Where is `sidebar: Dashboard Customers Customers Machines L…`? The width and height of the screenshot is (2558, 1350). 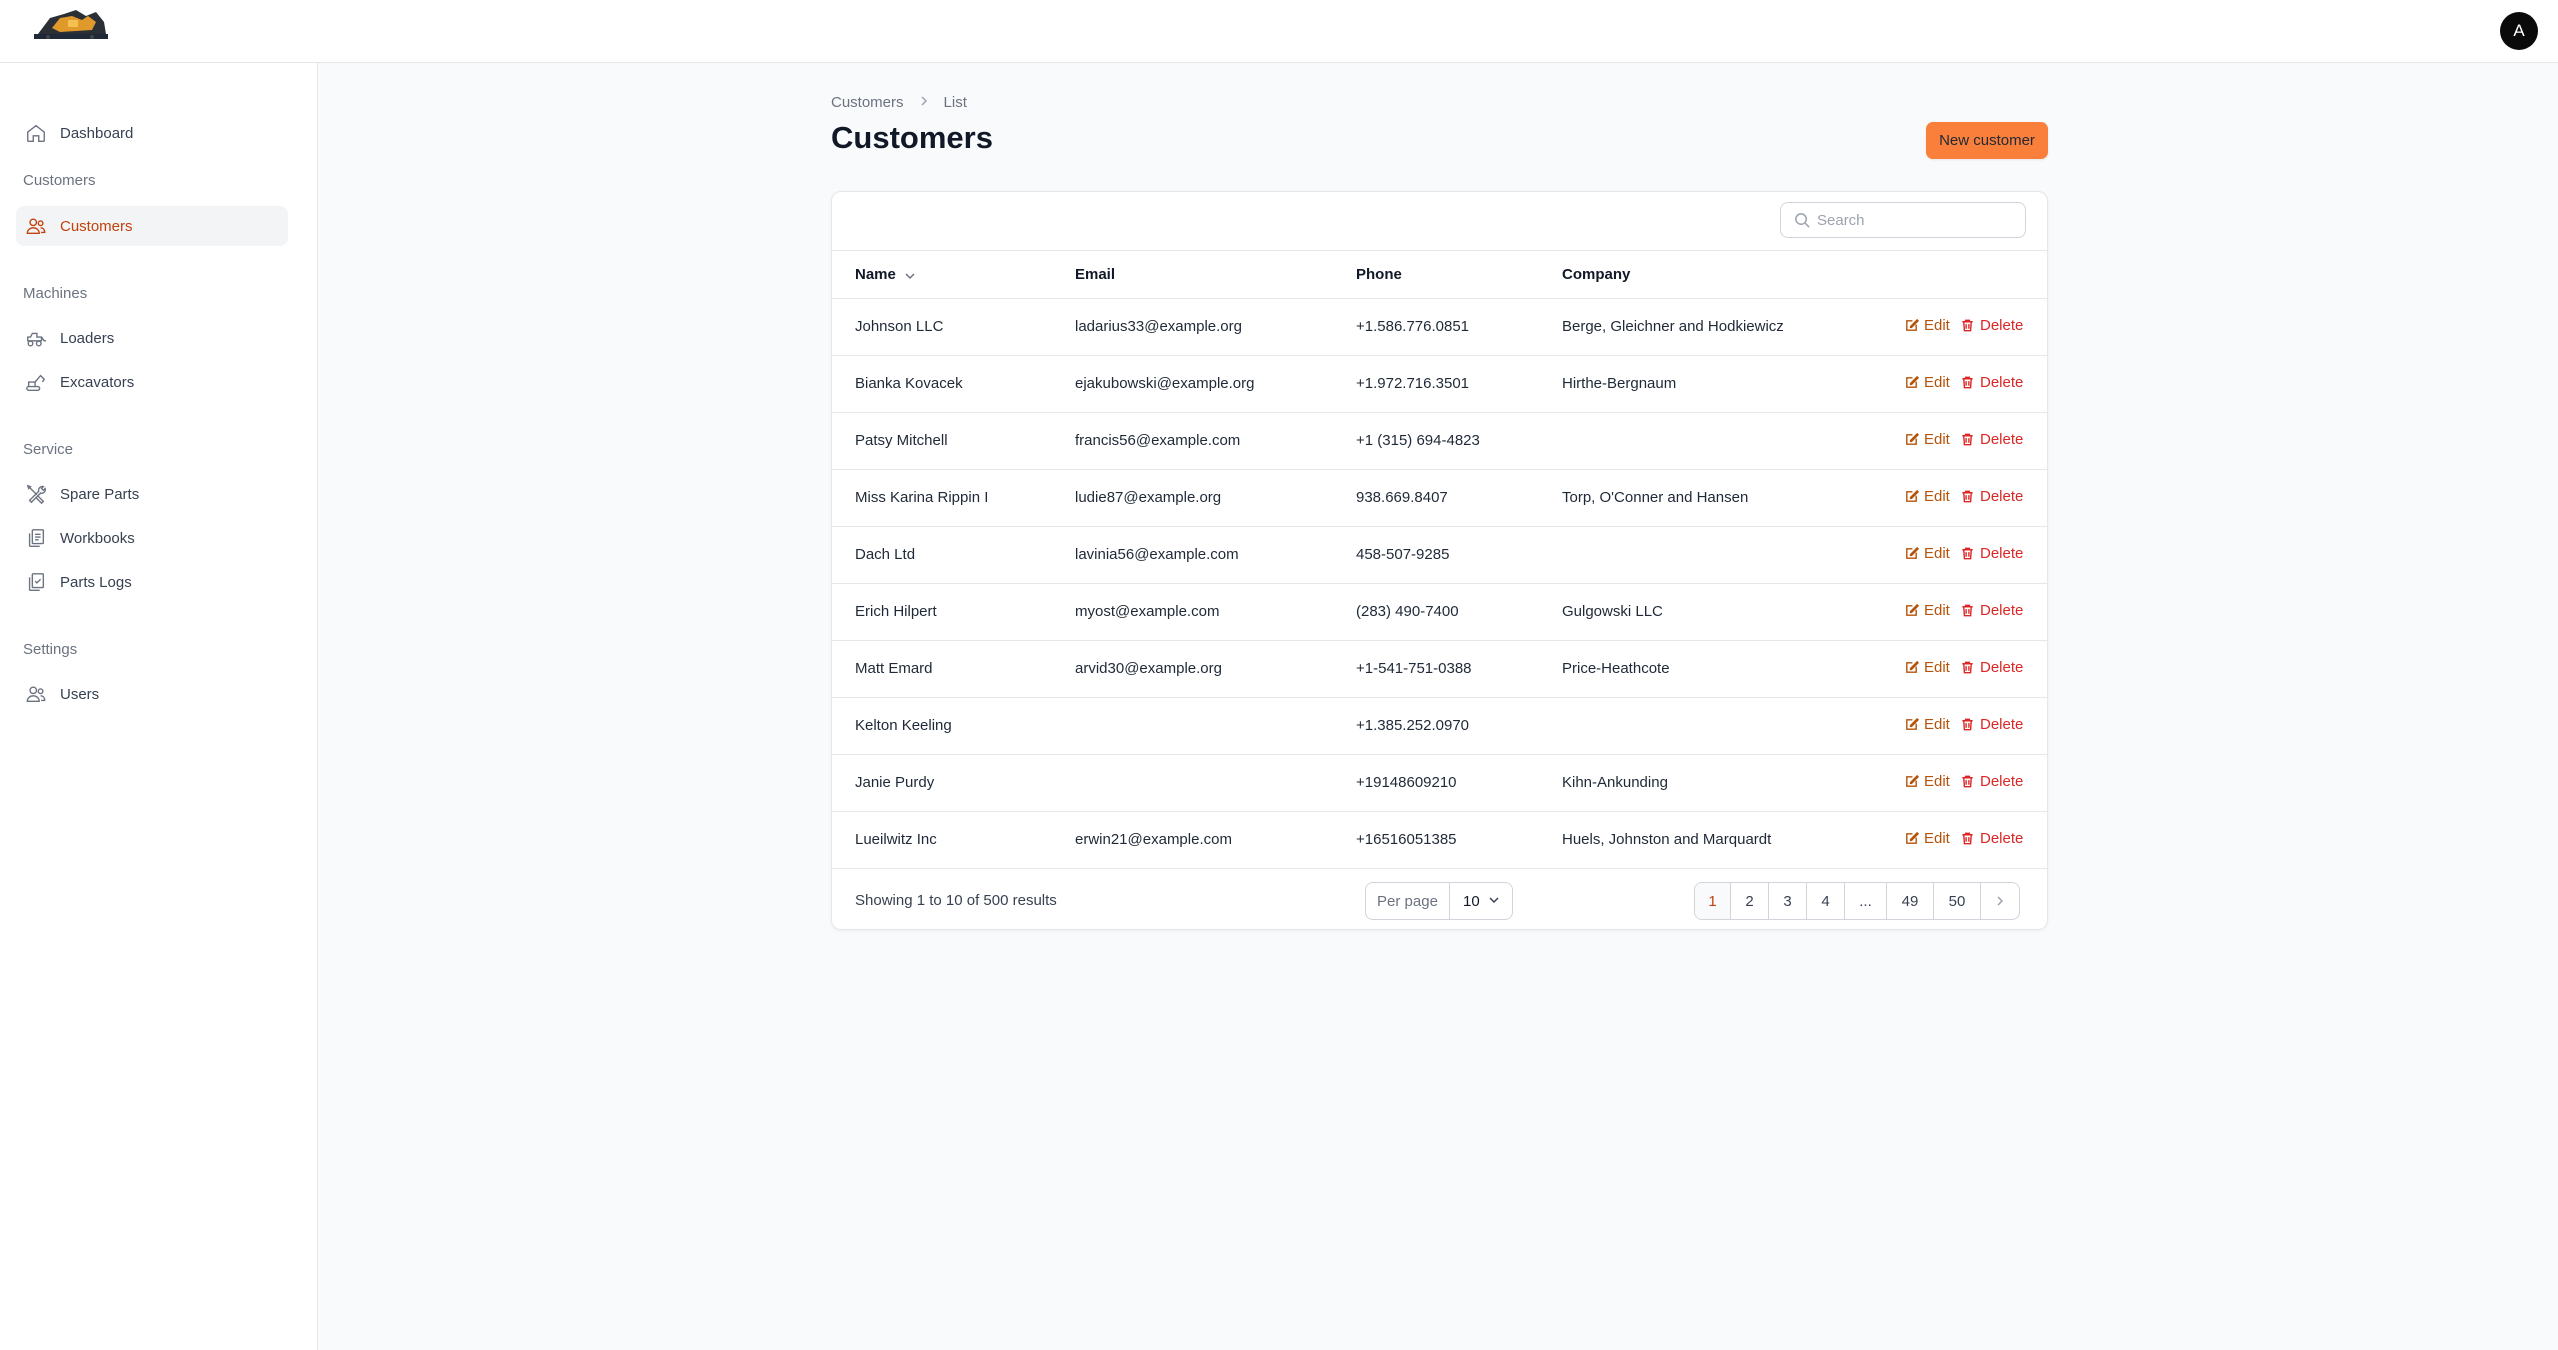 sidebar: Dashboard Customers Customers Machines L… is located at coordinates (159, 706).